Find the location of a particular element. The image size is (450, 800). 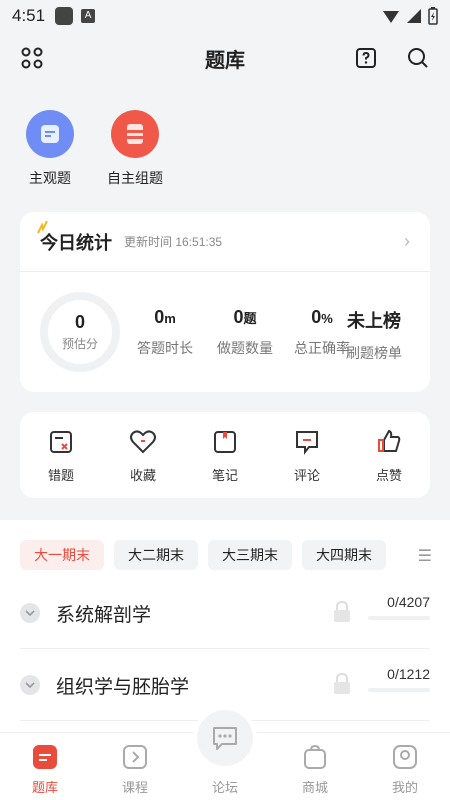

note-icon is located at coordinates (225, 442).